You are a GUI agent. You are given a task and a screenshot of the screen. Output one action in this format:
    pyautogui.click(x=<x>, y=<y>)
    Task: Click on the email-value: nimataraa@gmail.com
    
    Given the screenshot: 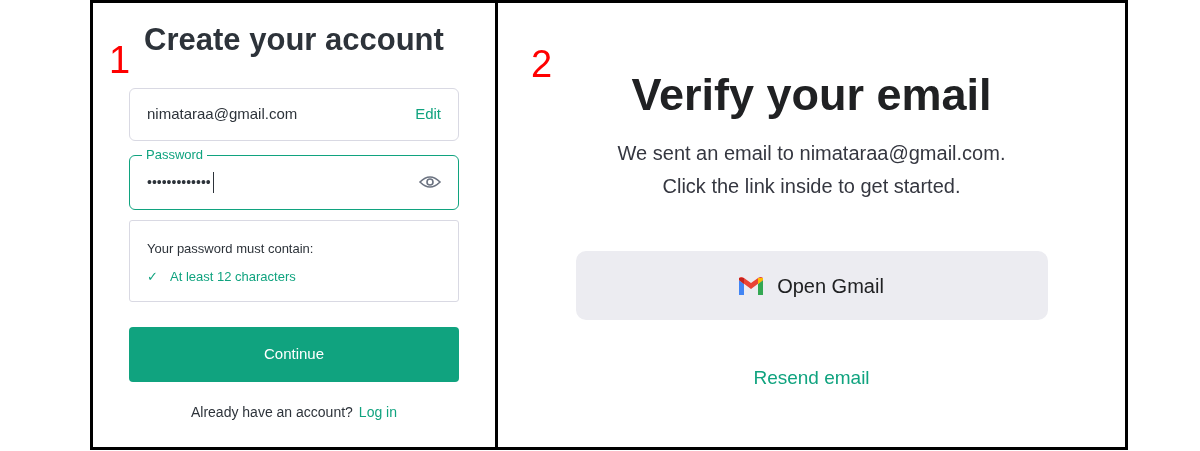 What is the action you would take?
    pyautogui.click(x=222, y=114)
    